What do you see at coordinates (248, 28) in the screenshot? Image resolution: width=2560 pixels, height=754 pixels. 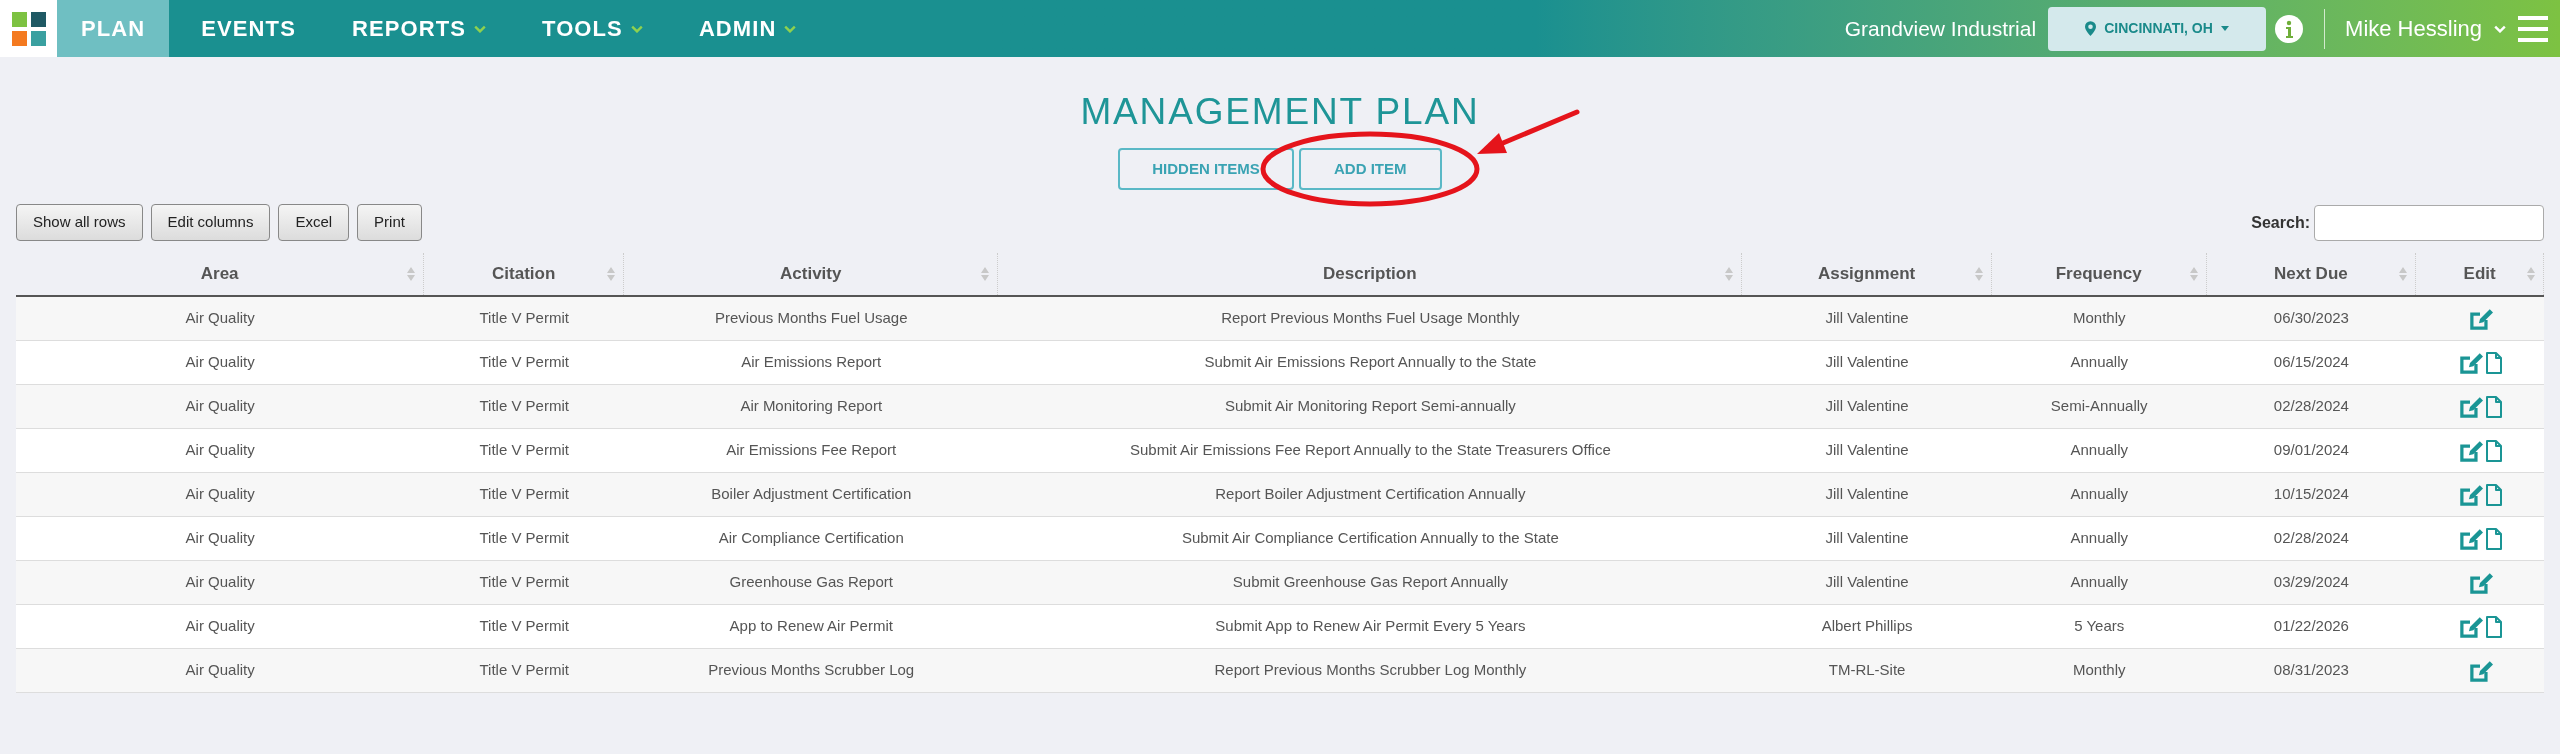 I see `nav-tab: EVENTS` at bounding box center [248, 28].